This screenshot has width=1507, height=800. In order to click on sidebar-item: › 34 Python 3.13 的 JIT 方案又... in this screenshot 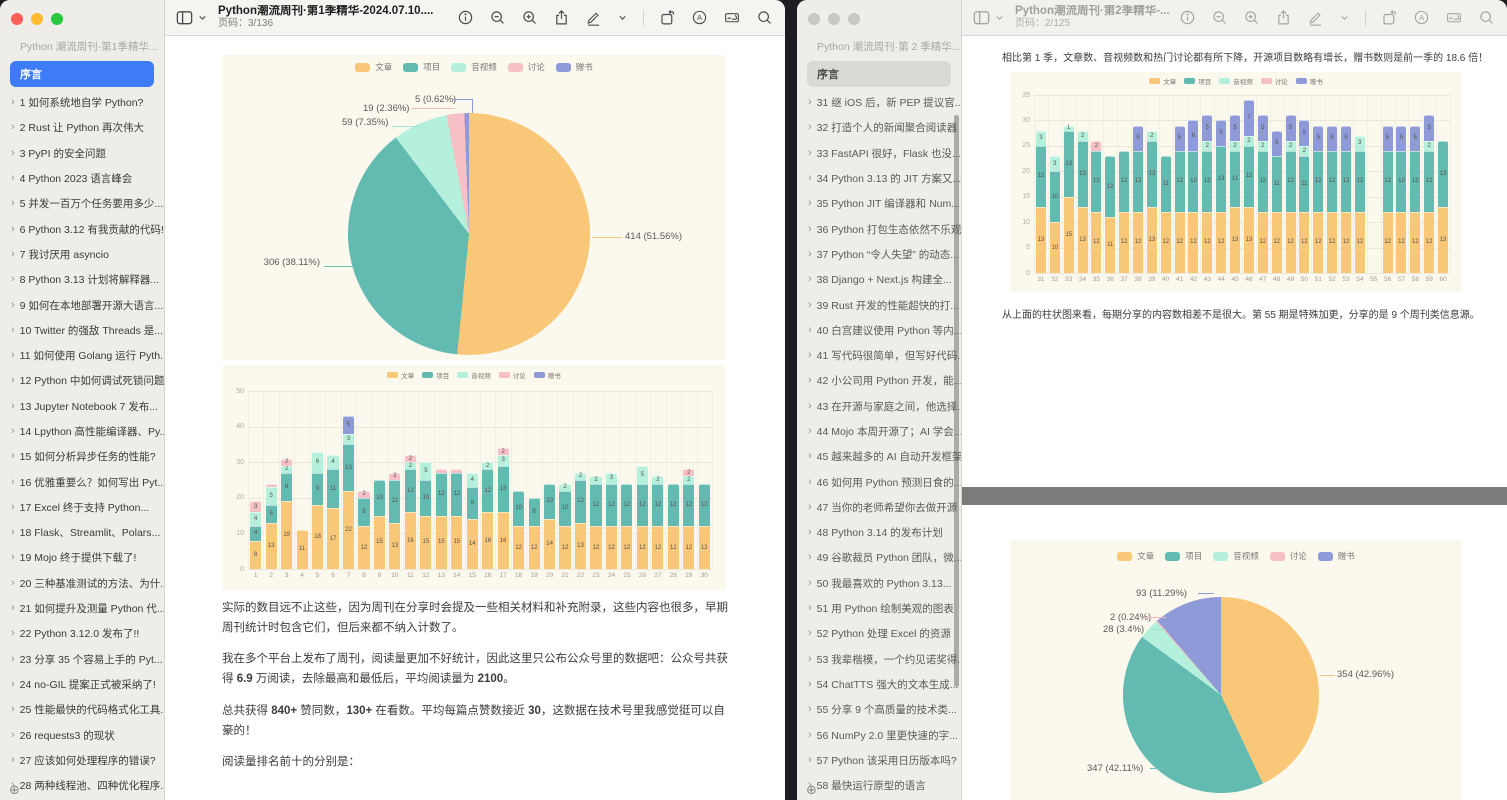, I will do `click(879, 178)`.